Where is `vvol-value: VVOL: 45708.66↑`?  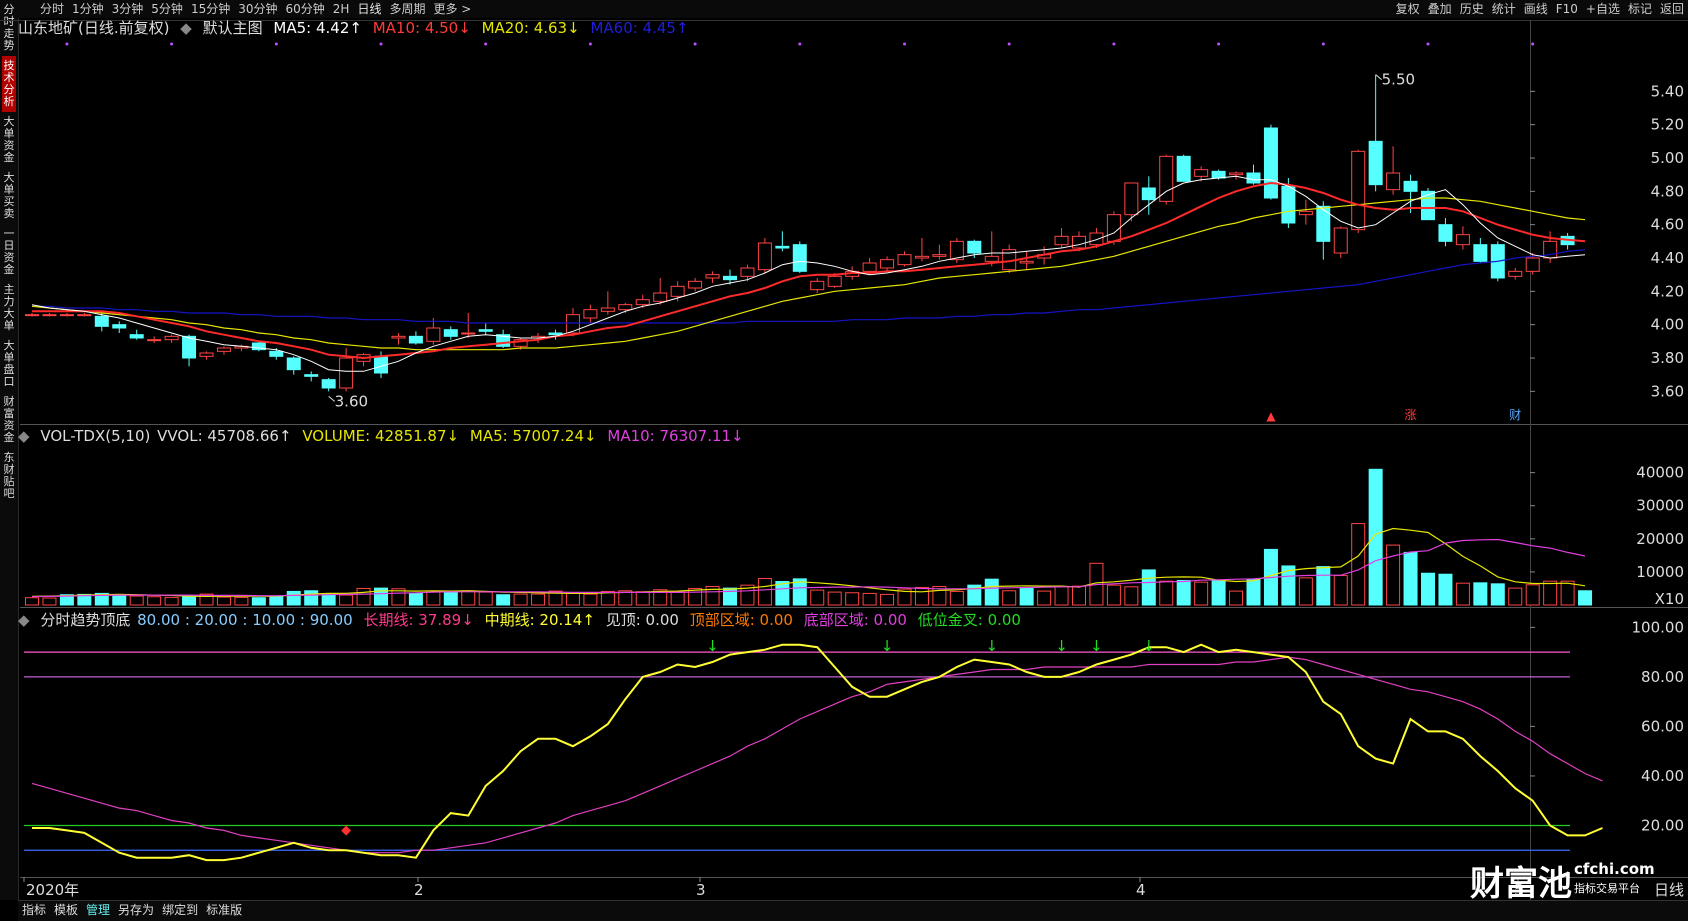
vvol-value: VVOL: 45708.66↑ is located at coordinates (224, 436).